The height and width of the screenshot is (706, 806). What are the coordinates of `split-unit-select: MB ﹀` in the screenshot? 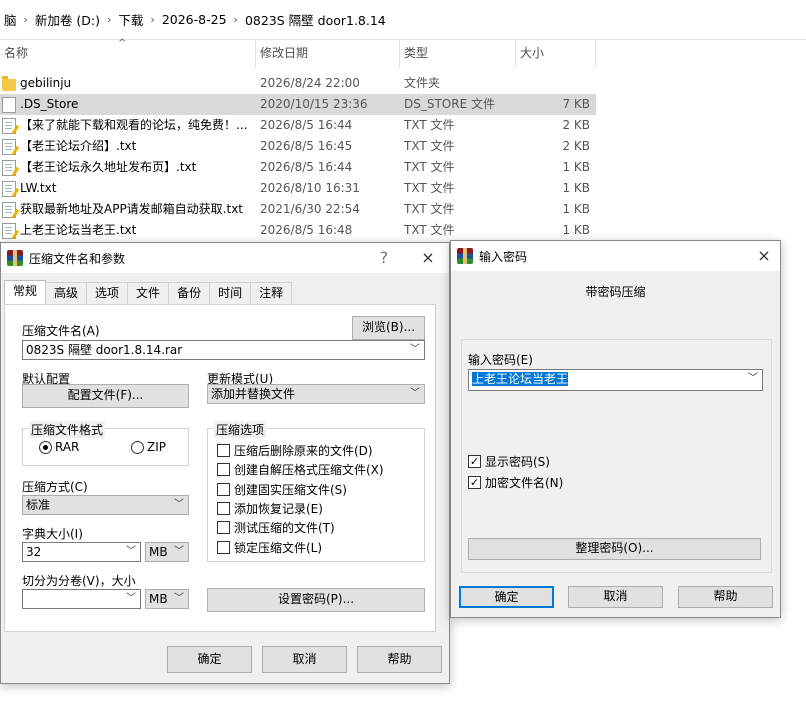 It's located at (167, 599).